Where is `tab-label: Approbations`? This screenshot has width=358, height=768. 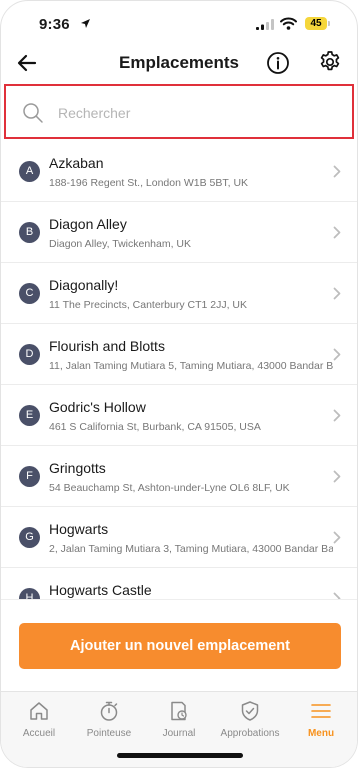
tab-label: Approbations is located at coordinates (250, 733).